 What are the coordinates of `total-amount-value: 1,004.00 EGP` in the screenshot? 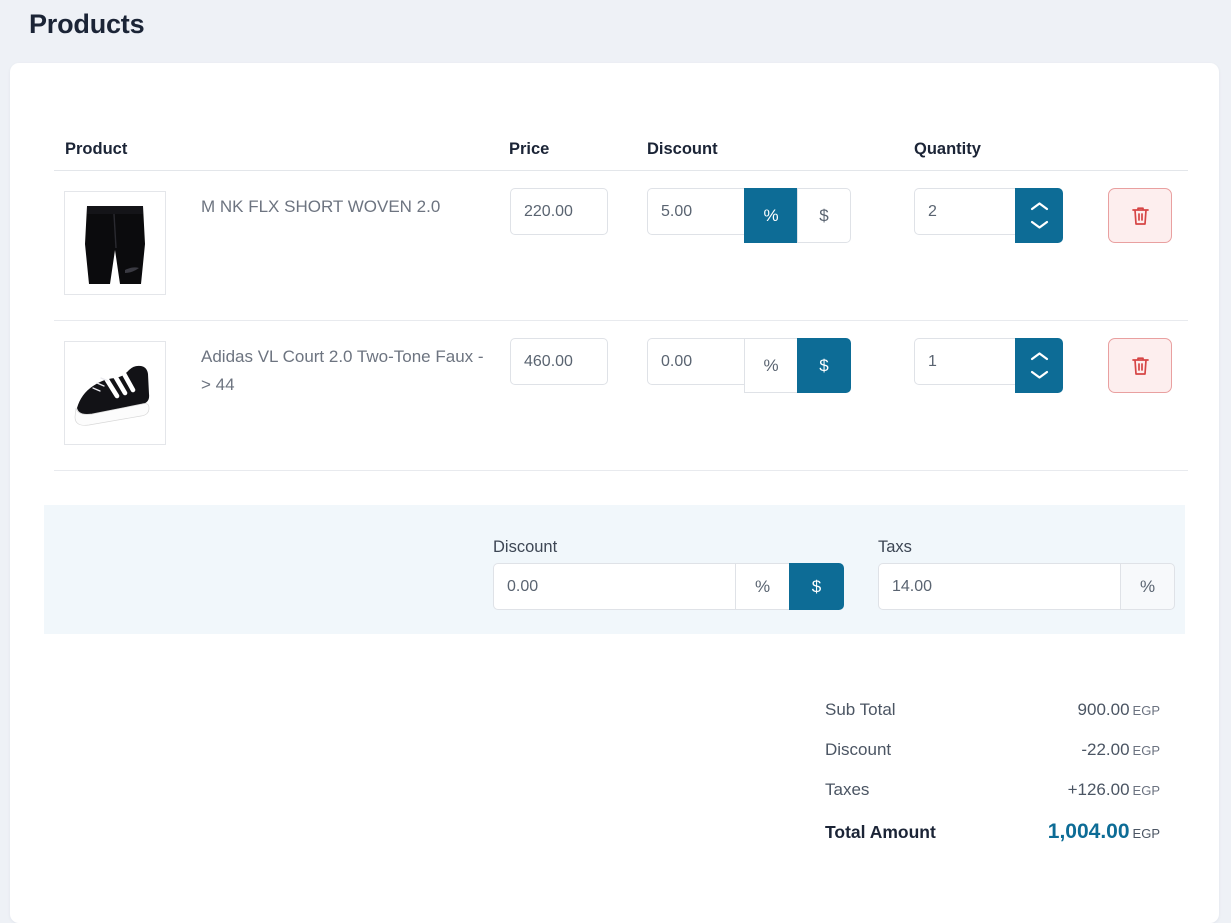 It's located at (1103, 831).